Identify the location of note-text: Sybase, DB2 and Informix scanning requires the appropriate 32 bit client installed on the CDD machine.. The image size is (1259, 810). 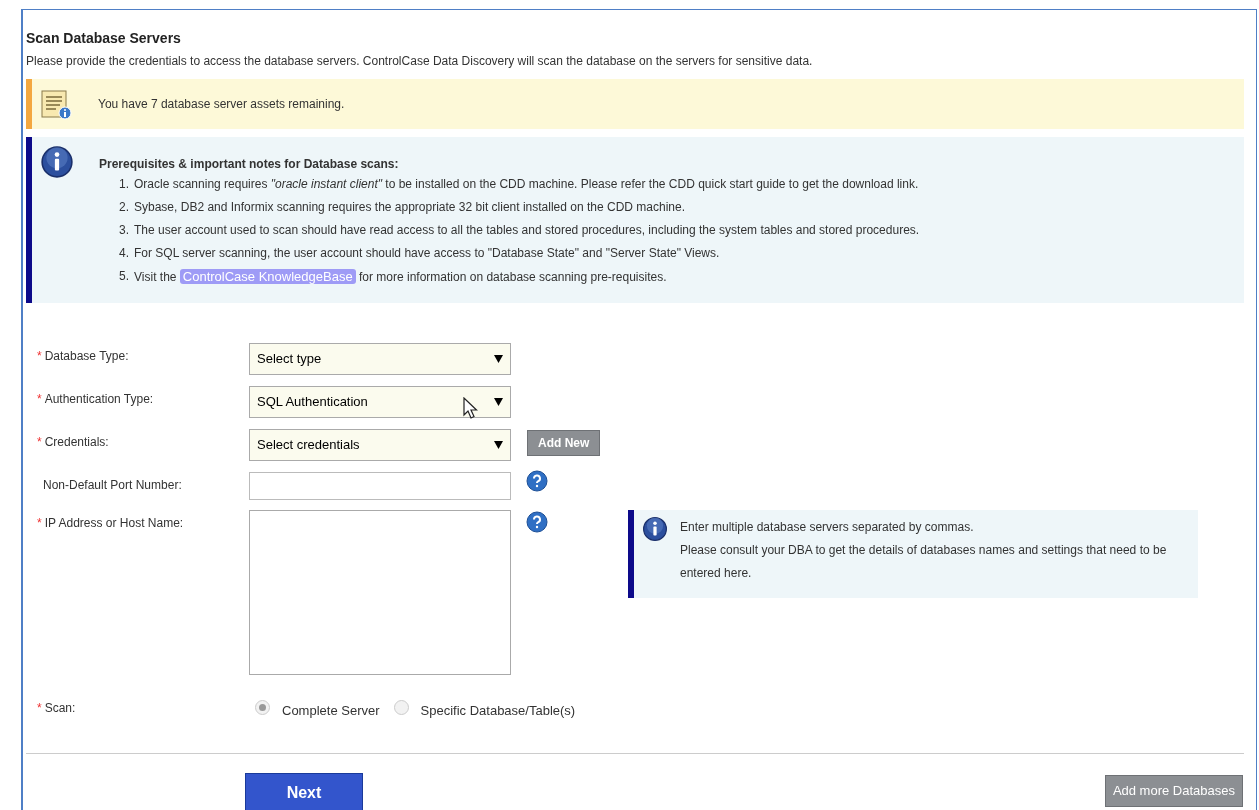
(409, 207).